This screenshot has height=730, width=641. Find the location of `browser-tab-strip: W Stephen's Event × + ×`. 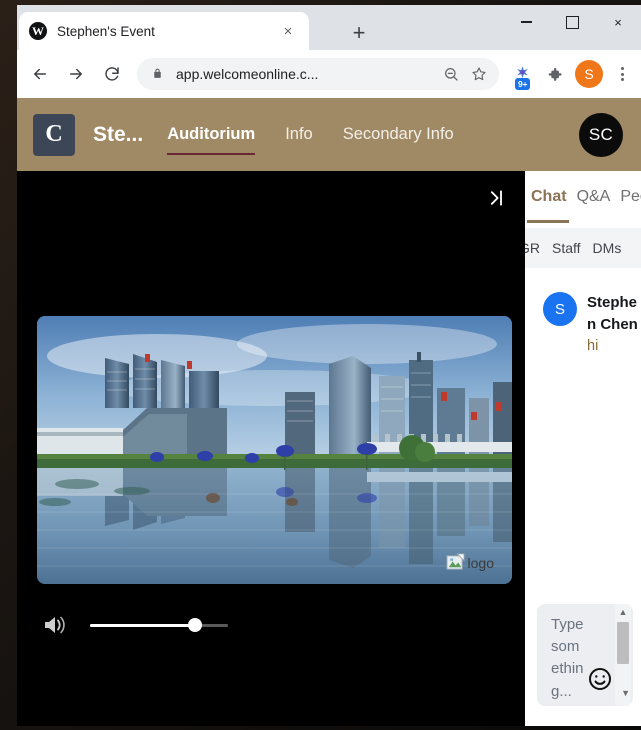

browser-tab-strip: W Stephen's Event × + × is located at coordinates (329, 27).